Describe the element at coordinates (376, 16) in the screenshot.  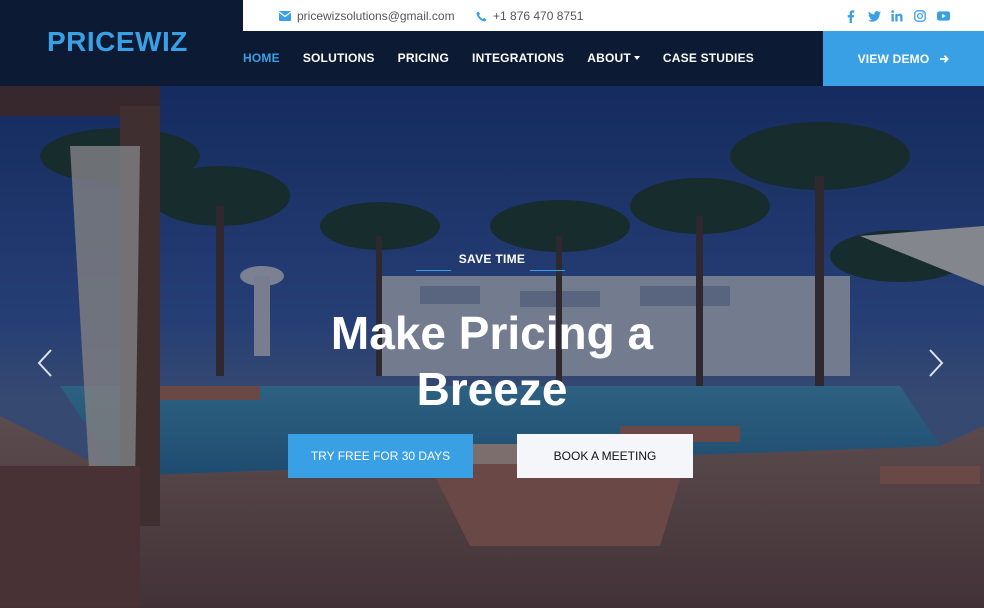
I see `email-text: pricewizsolutions@gmail.com` at that location.